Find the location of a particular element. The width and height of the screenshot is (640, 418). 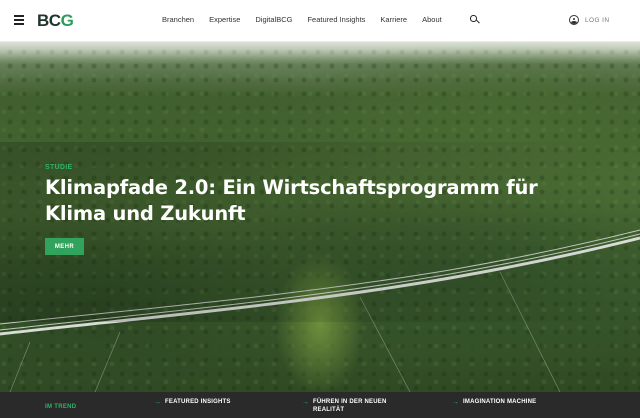

login-button: LOG IN is located at coordinates (589, 20).